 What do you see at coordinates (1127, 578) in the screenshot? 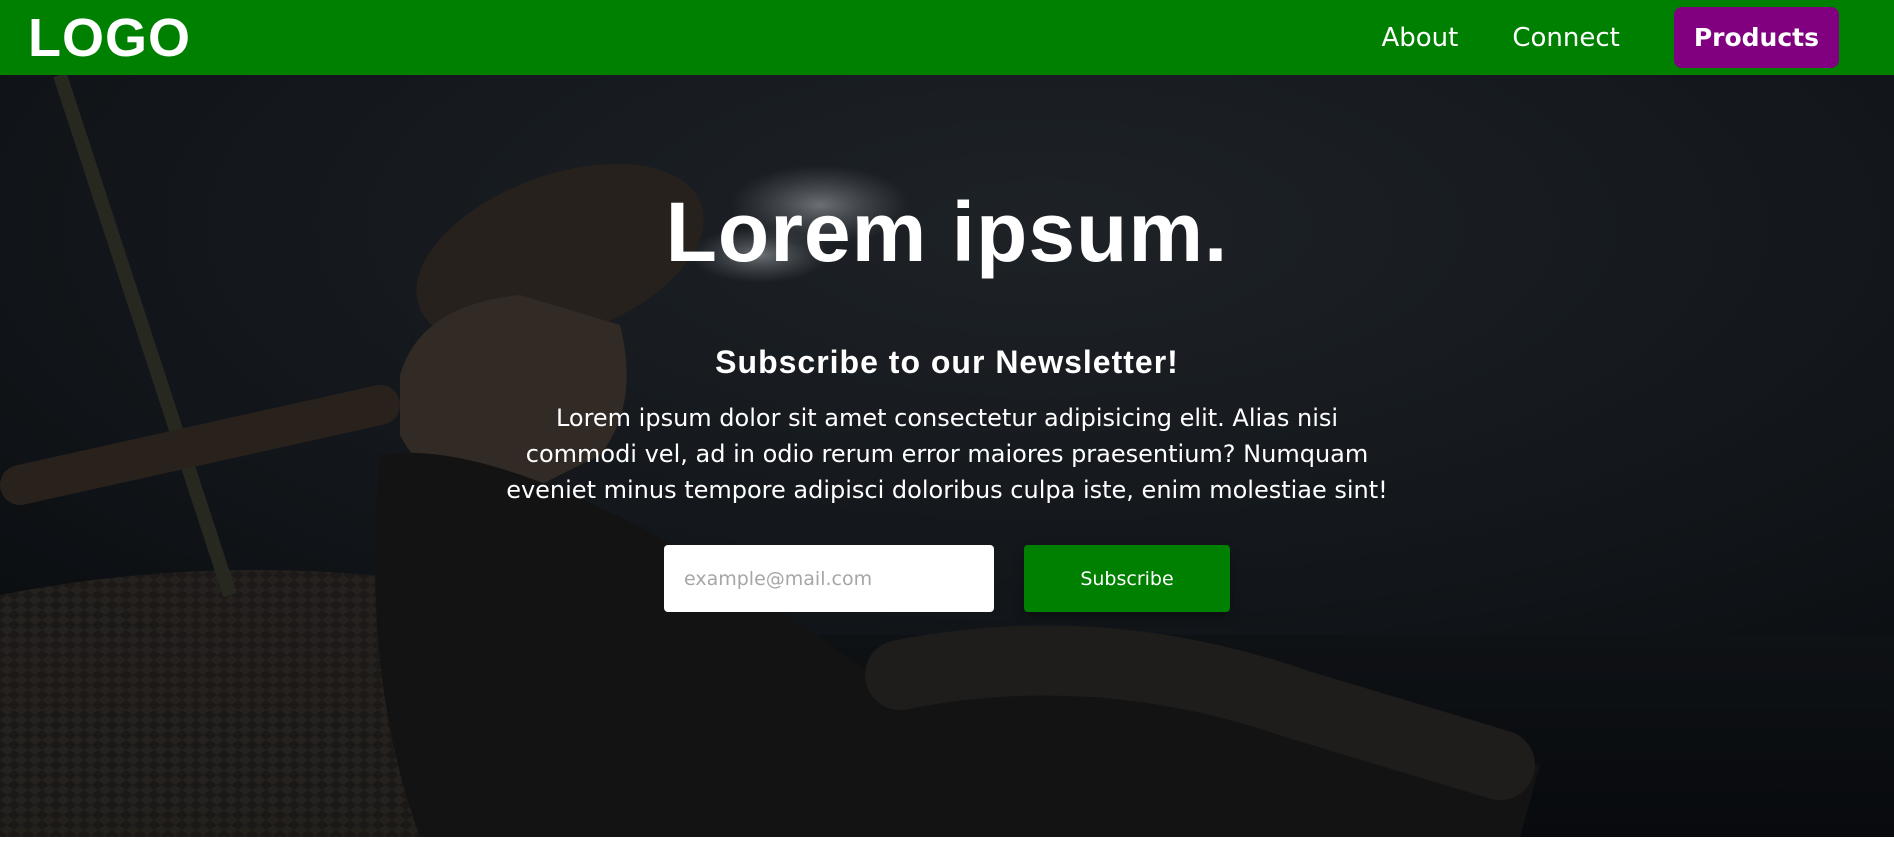
I see `subscribe-button: Subscribe` at bounding box center [1127, 578].